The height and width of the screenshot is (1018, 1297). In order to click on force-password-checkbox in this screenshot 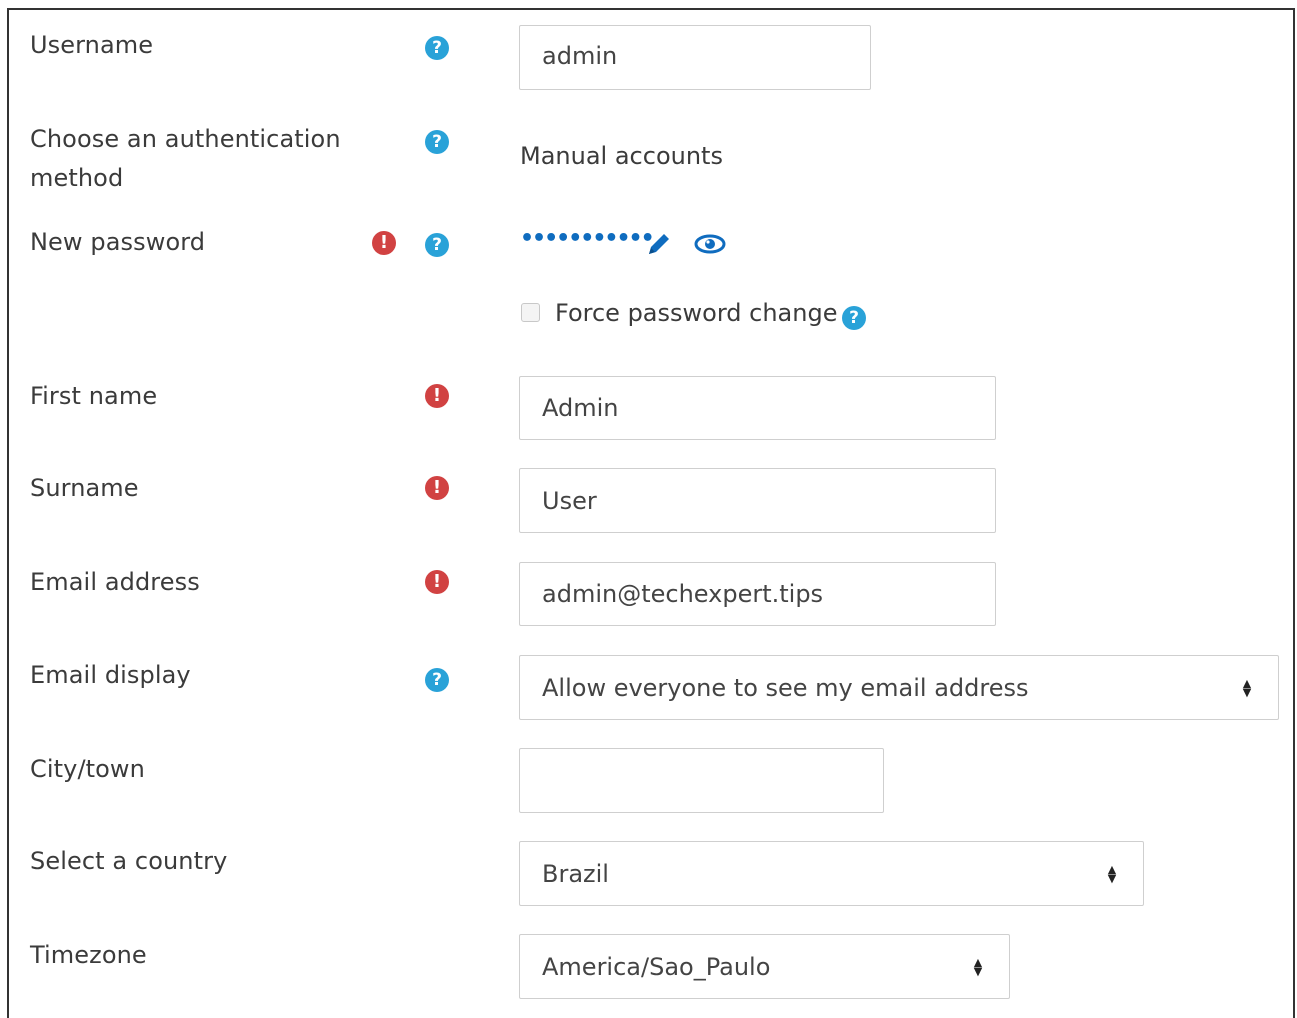, I will do `click(530, 312)`.